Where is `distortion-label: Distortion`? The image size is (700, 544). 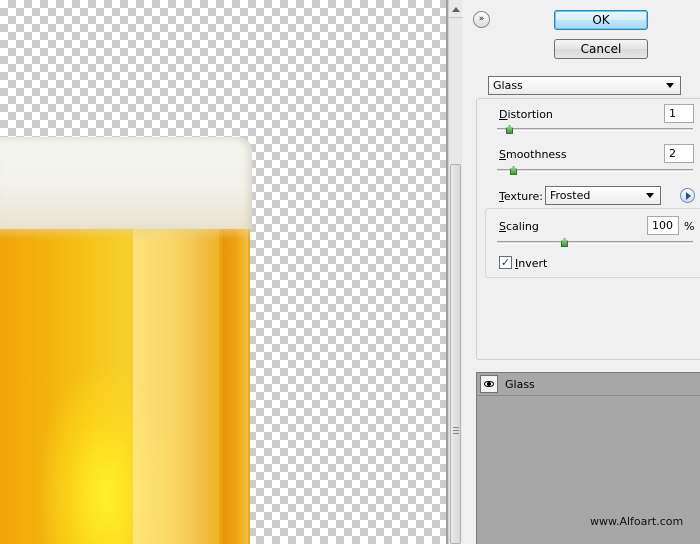 distortion-label: Distortion is located at coordinates (526, 114).